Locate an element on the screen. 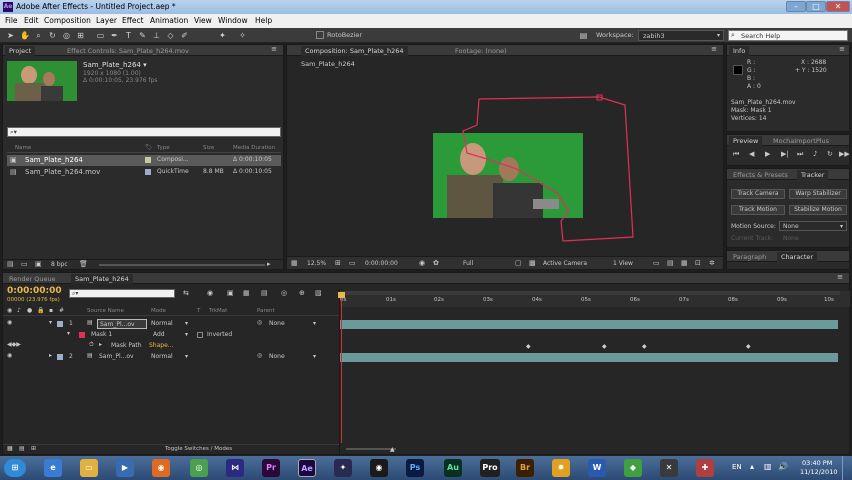 The height and width of the screenshot is (480, 852). menu-window: Window is located at coordinates (233, 20).